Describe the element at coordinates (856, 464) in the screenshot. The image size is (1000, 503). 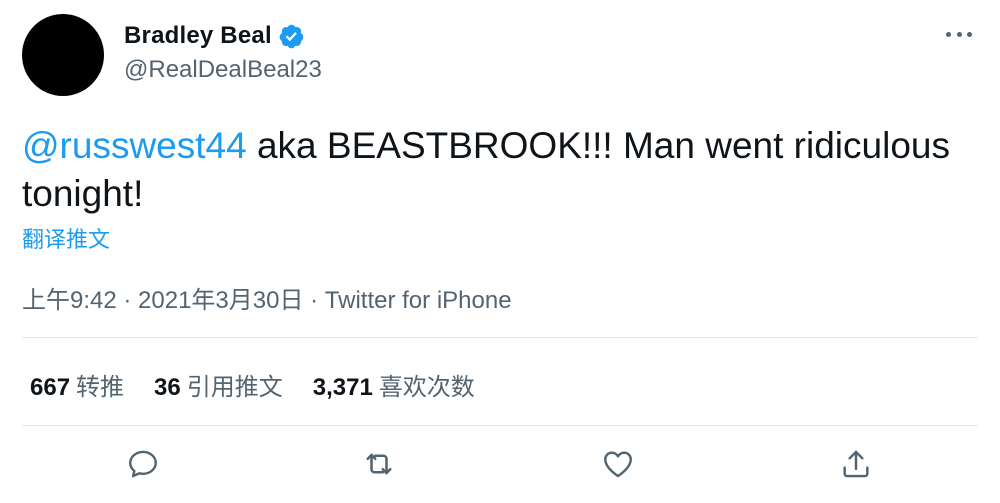
I see `share-icon` at that location.